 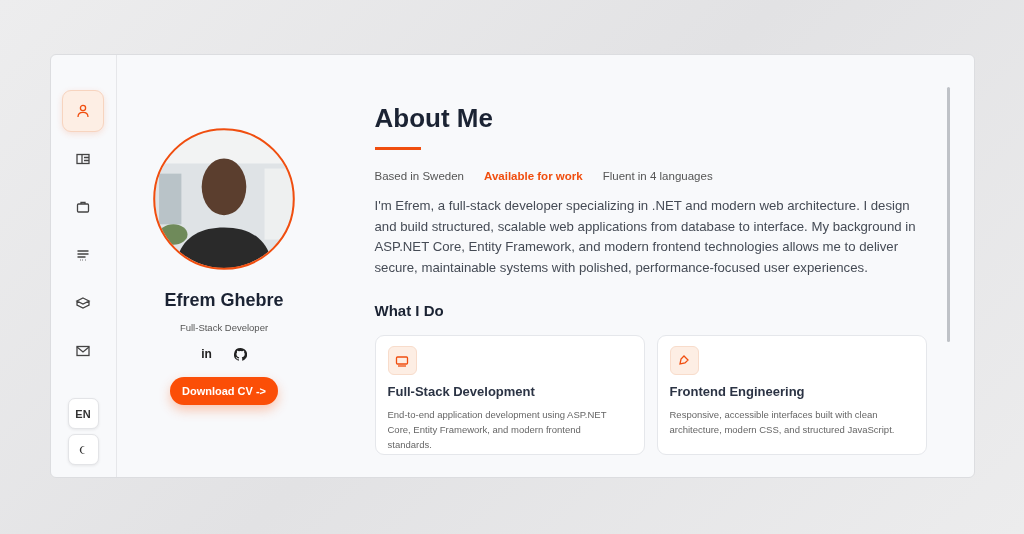 I want to click on availability-status: Available for work, so click(x=533, y=176).